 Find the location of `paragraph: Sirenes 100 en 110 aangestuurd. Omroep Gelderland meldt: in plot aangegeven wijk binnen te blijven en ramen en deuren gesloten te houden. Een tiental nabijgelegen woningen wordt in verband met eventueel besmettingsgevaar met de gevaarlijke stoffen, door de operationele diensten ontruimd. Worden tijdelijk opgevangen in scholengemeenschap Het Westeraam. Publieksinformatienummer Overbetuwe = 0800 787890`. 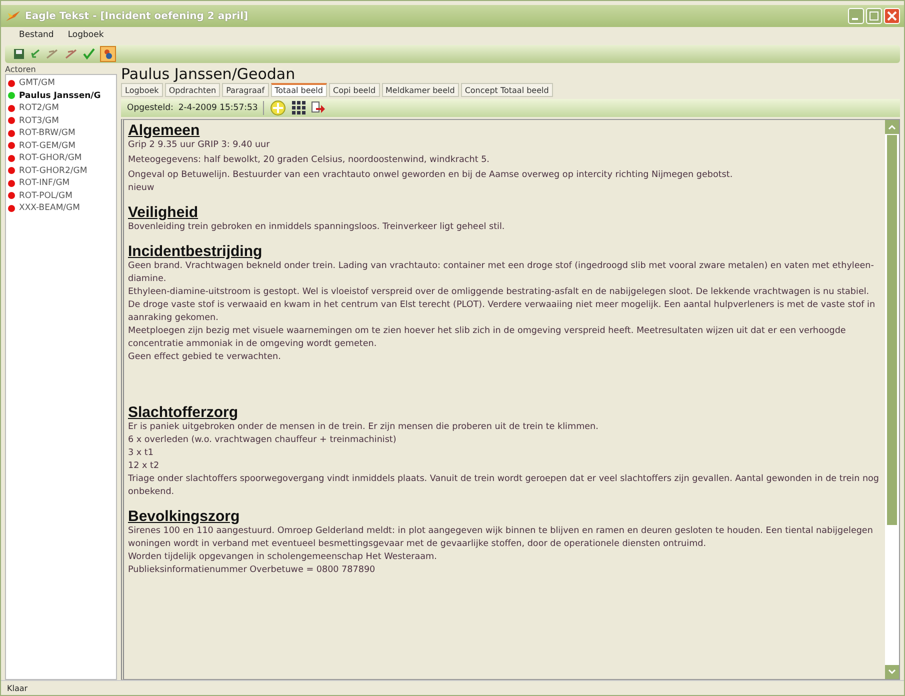

paragraph: Sirenes 100 en 110 aangestuurd. Omroep Gelderland meldt: in plot aangegeven wijk binnen te blijven en ramen en deuren gesloten te houden. Een tiental nabijgelegen woningen wordt in verband met eventueel besmettingsgevaar met de gevaarlijke stoffen, door de operationele diensten ontruimd. Worden tijdelijk opgevangen in scholengemeenschap Het Westeraam. Publieksinformatienummer Overbetuwe = 0800 787890 is located at coordinates (501, 551).